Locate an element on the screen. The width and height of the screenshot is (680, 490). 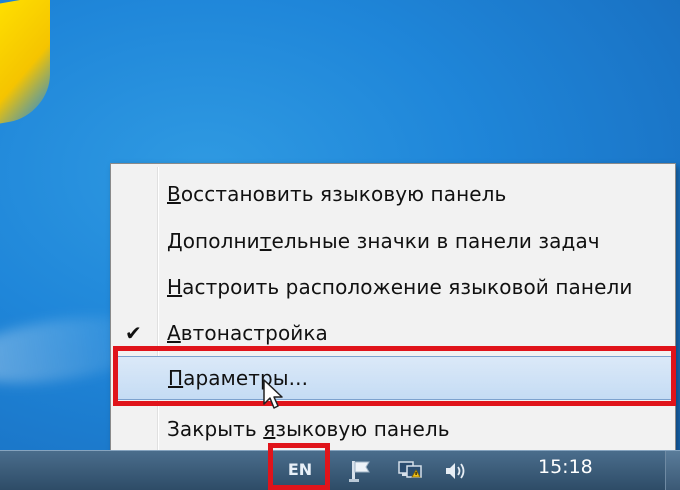
check-icon: ✔ is located at coordinates (133, 333).